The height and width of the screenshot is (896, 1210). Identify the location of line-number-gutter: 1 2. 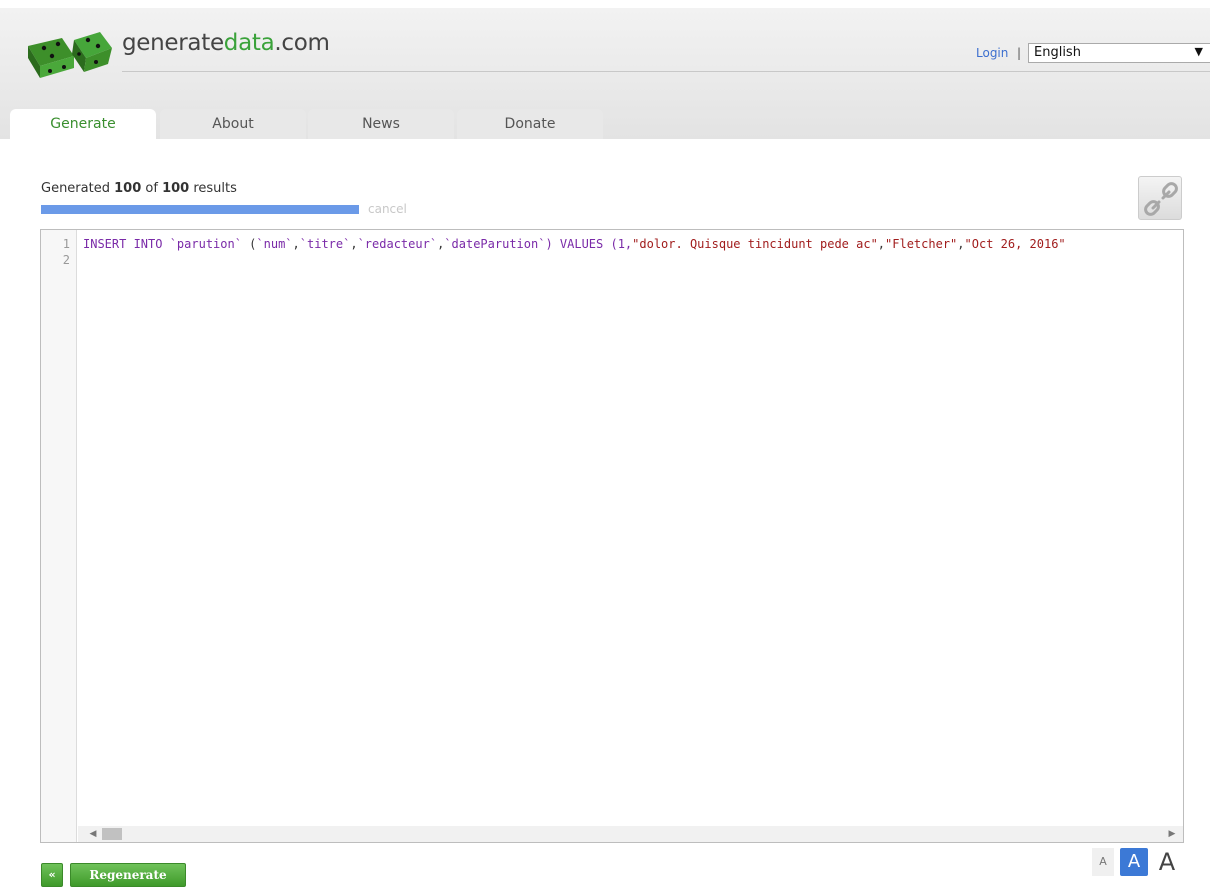
(59, 536).